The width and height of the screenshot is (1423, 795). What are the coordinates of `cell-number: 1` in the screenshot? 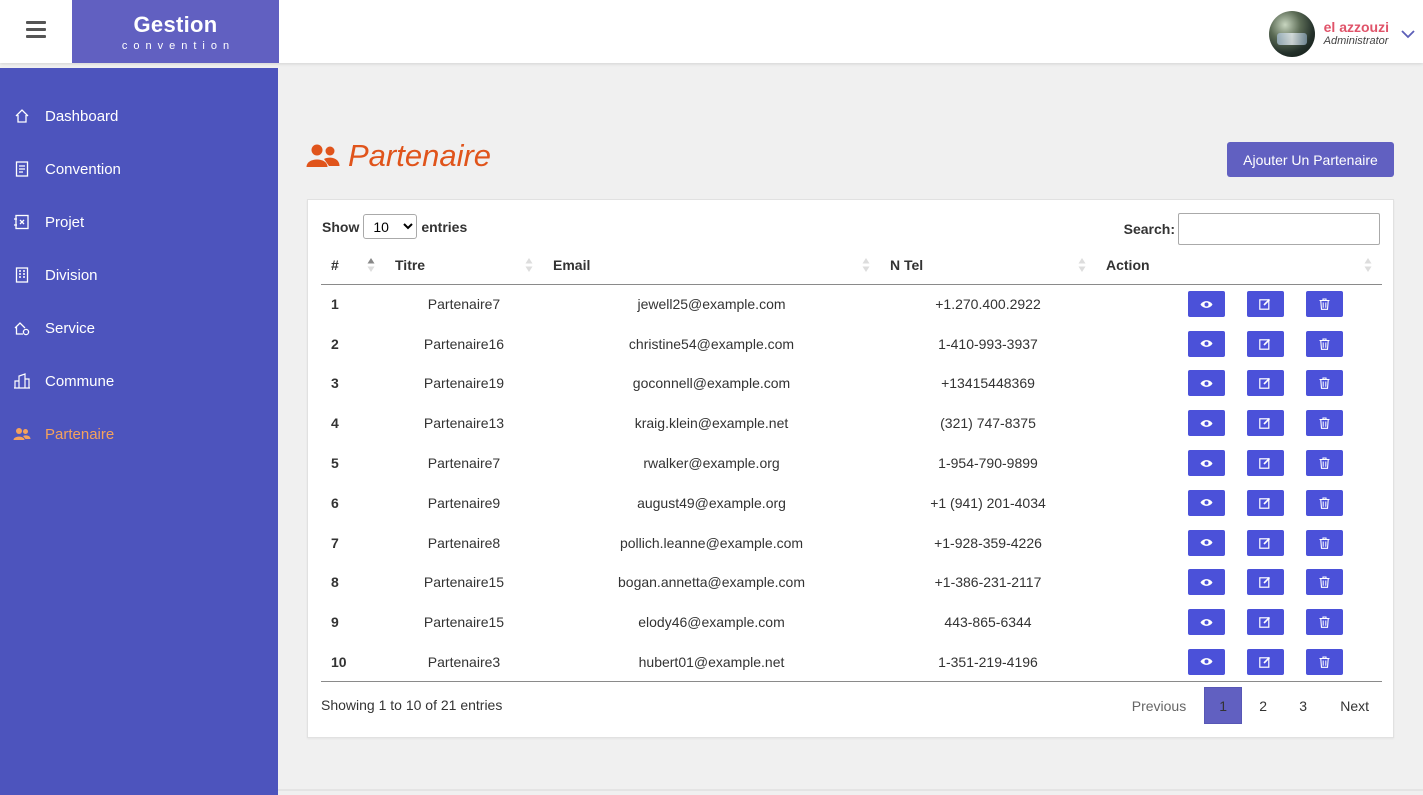 It's located at (335, 304).